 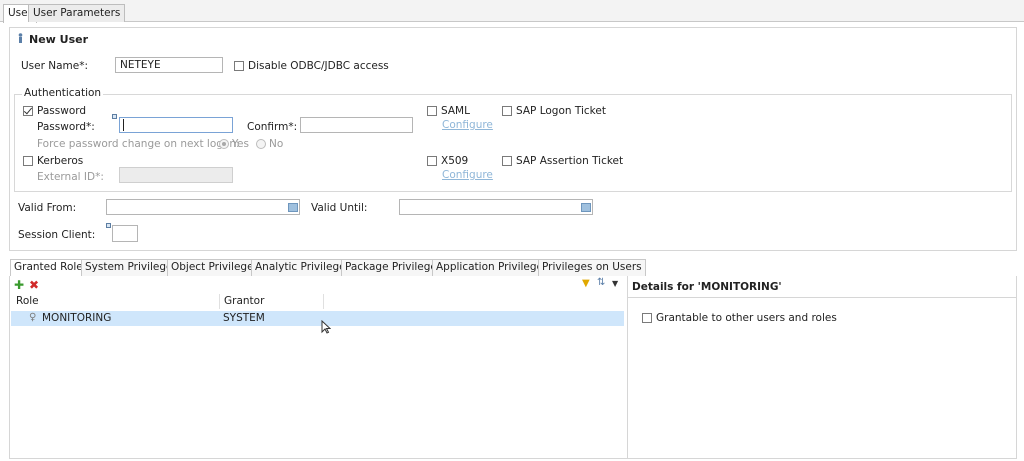 I want to click on grantable-label: Grantable to other users and roles, so click(x=746, y=318).